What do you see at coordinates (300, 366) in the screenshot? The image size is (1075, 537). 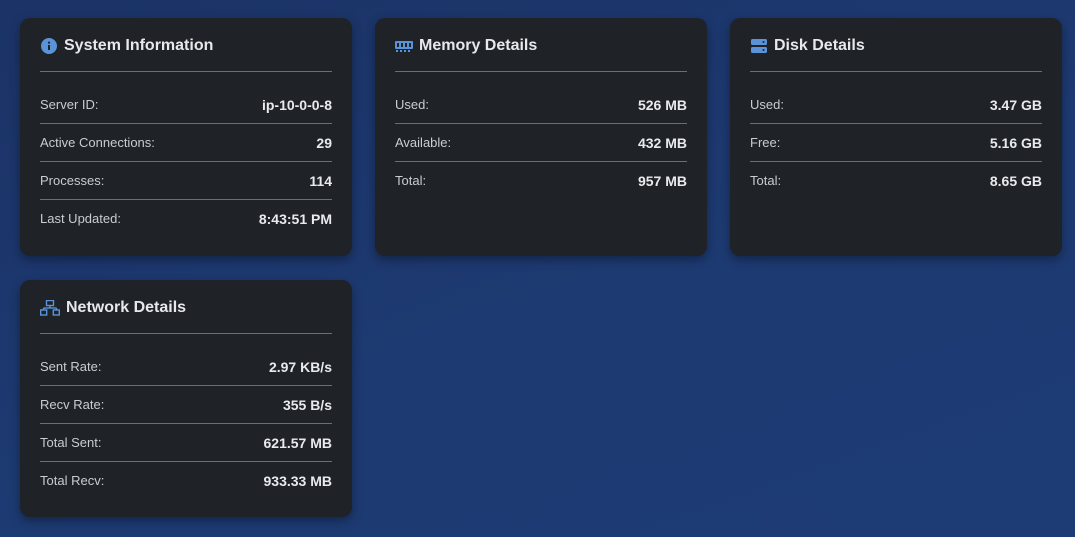 I see `row-value: 2.97 KB/s` at bounding box center [300, 366].